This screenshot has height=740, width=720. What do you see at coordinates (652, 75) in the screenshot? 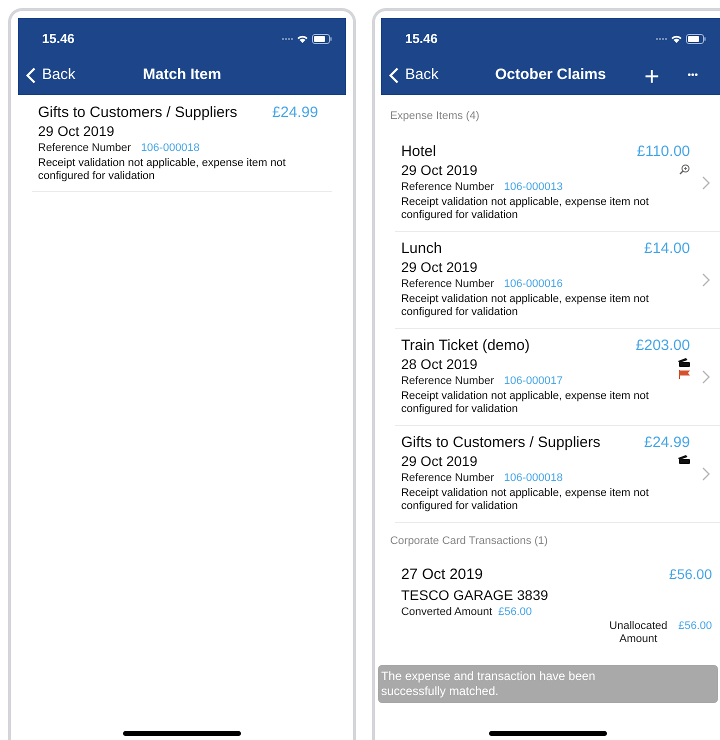
I see `add-button: +` at bounding box center [652, 75].